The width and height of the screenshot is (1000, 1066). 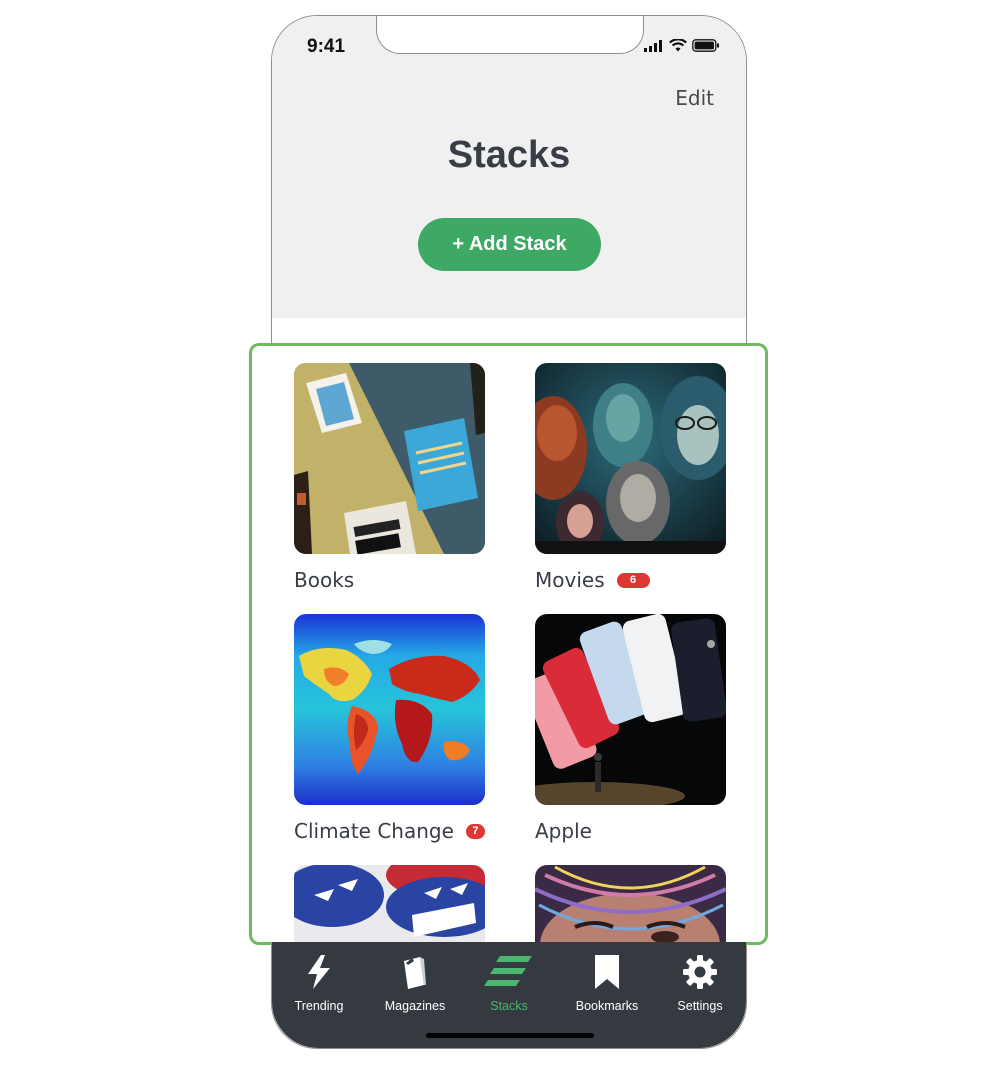 I want to click on edit-button: Edit, so click(x=694, y=98).